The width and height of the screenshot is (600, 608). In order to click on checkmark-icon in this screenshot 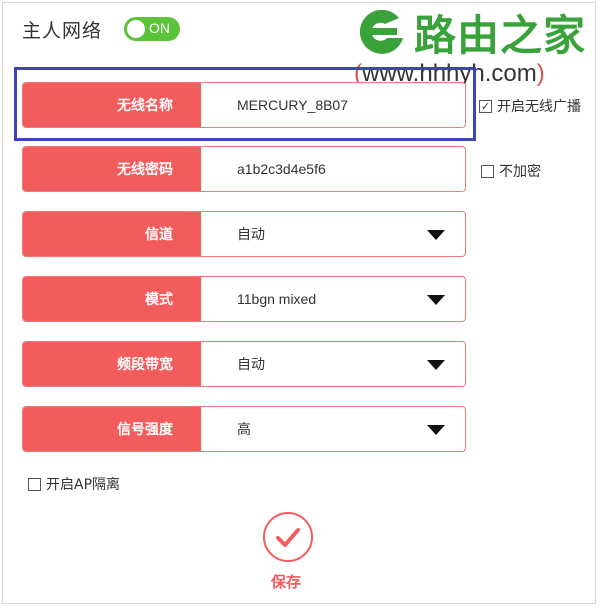, I will do `click(288, 537)`.